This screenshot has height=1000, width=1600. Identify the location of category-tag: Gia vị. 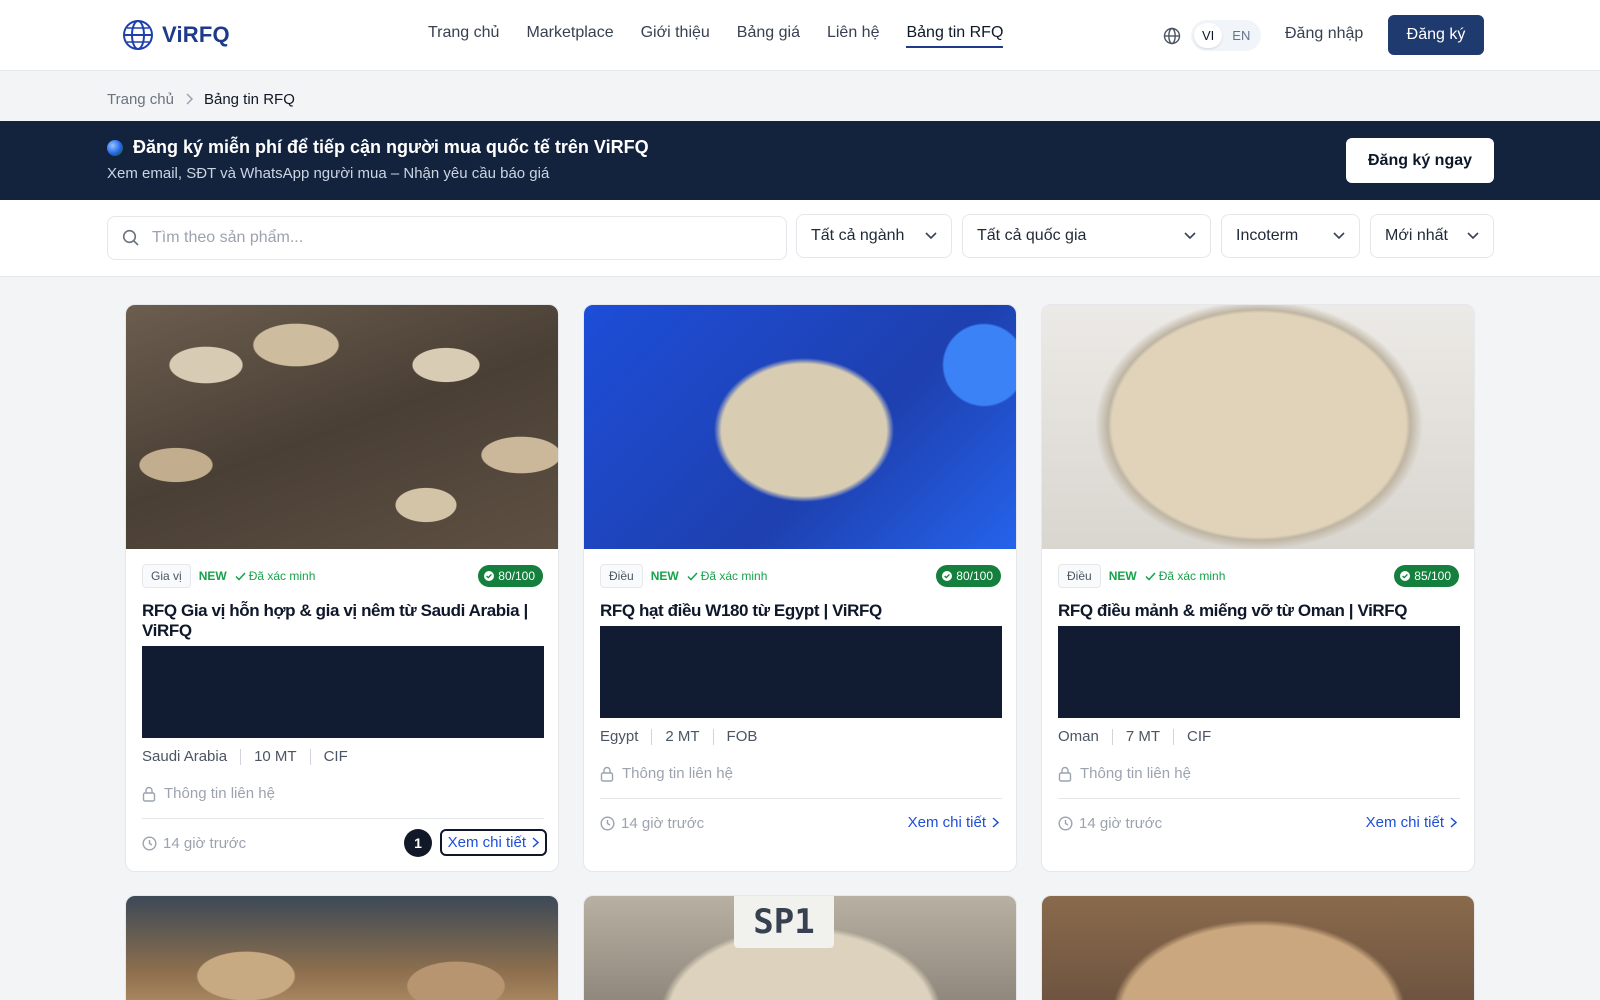
(166, 576).